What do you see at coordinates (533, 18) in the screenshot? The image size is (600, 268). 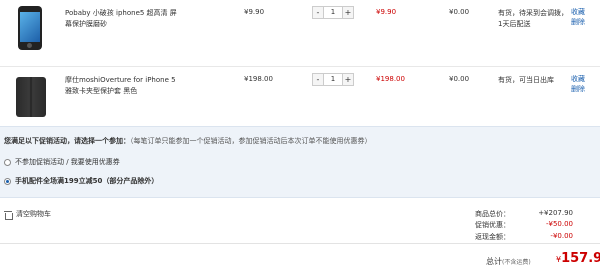 I see `stock-status: 有货，待采到会调拨，1天后配送` at bounding box center [533, 18].